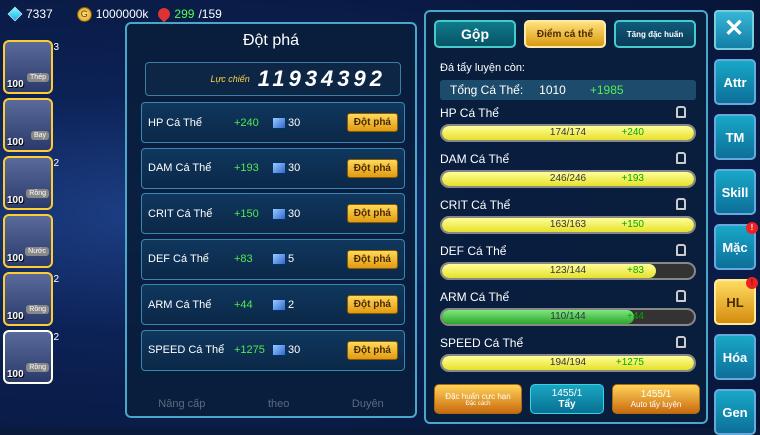 The width and height of the screenshot is (760, 435). I want to click on breakthrough-row: CRIT Cá Thể +150 30 Đột phá, so click(273, 213).